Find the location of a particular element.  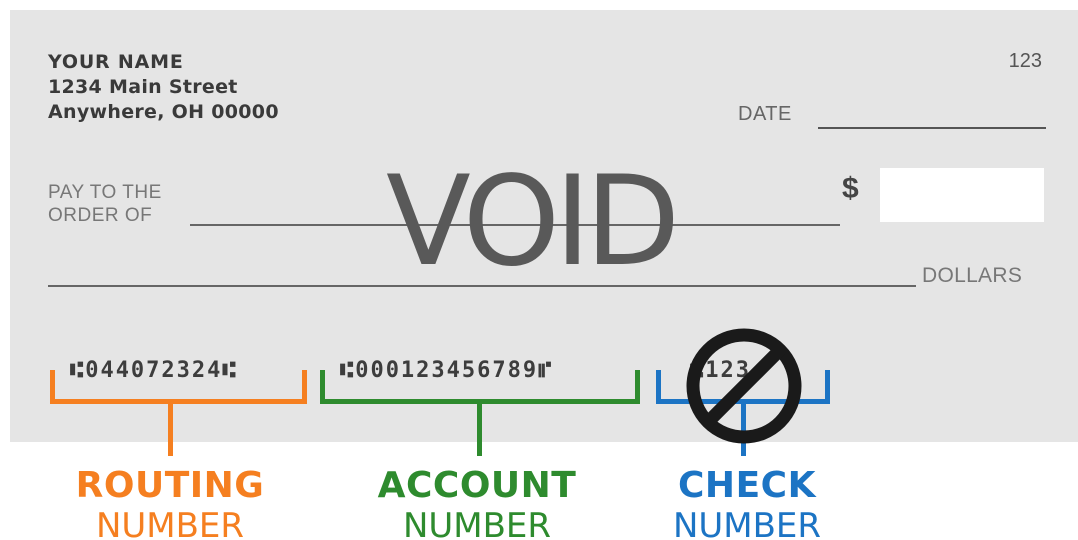

check-label-bottom: NUMBER is located at coordinates (747, 523).